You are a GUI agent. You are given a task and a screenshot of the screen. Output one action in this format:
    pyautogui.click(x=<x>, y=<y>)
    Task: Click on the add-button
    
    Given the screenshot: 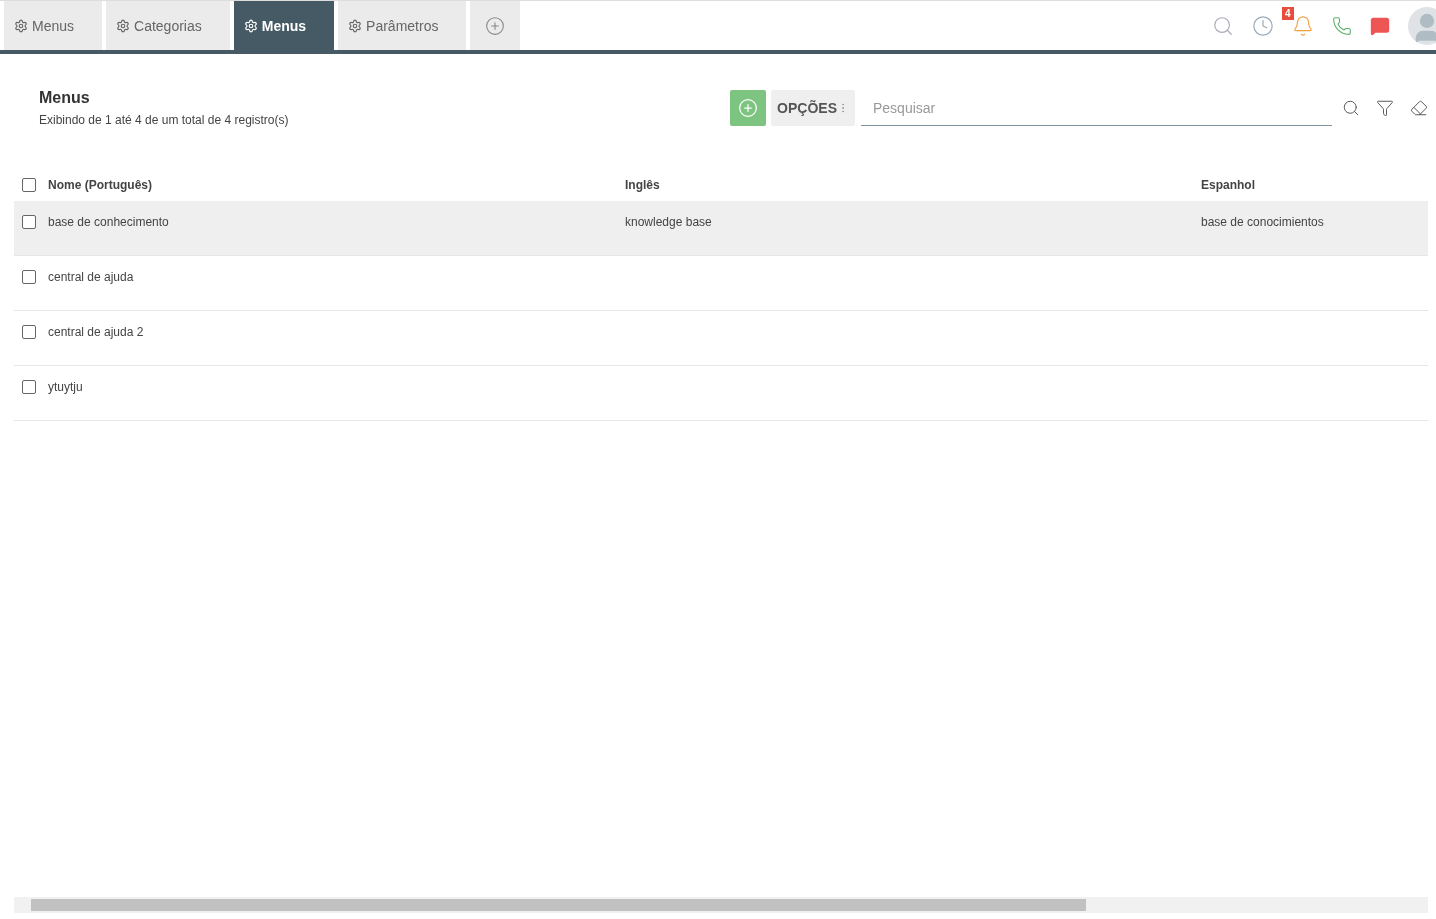 What is the action you would take?
    pyautogui.click(x=748, y=108)
    